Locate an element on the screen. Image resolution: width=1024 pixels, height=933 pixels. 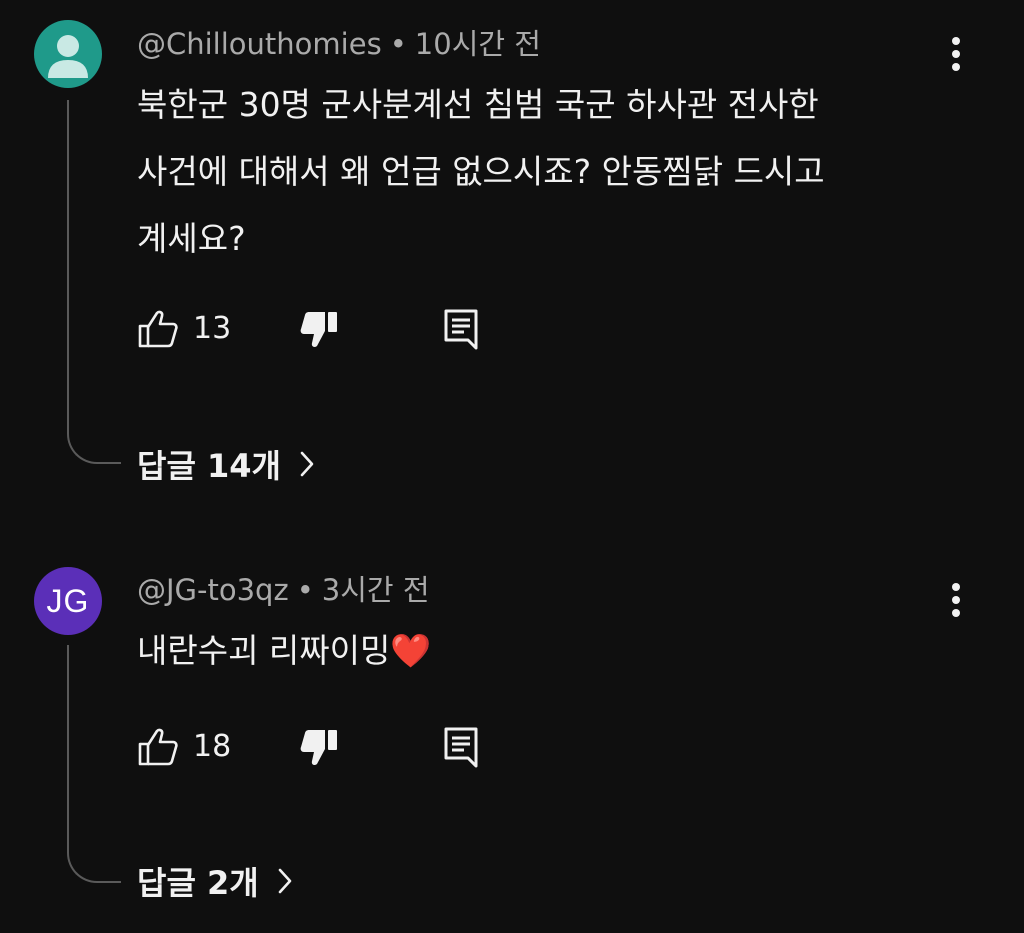
replies-label: 답글 2개 is located at coordinates (198, 883).